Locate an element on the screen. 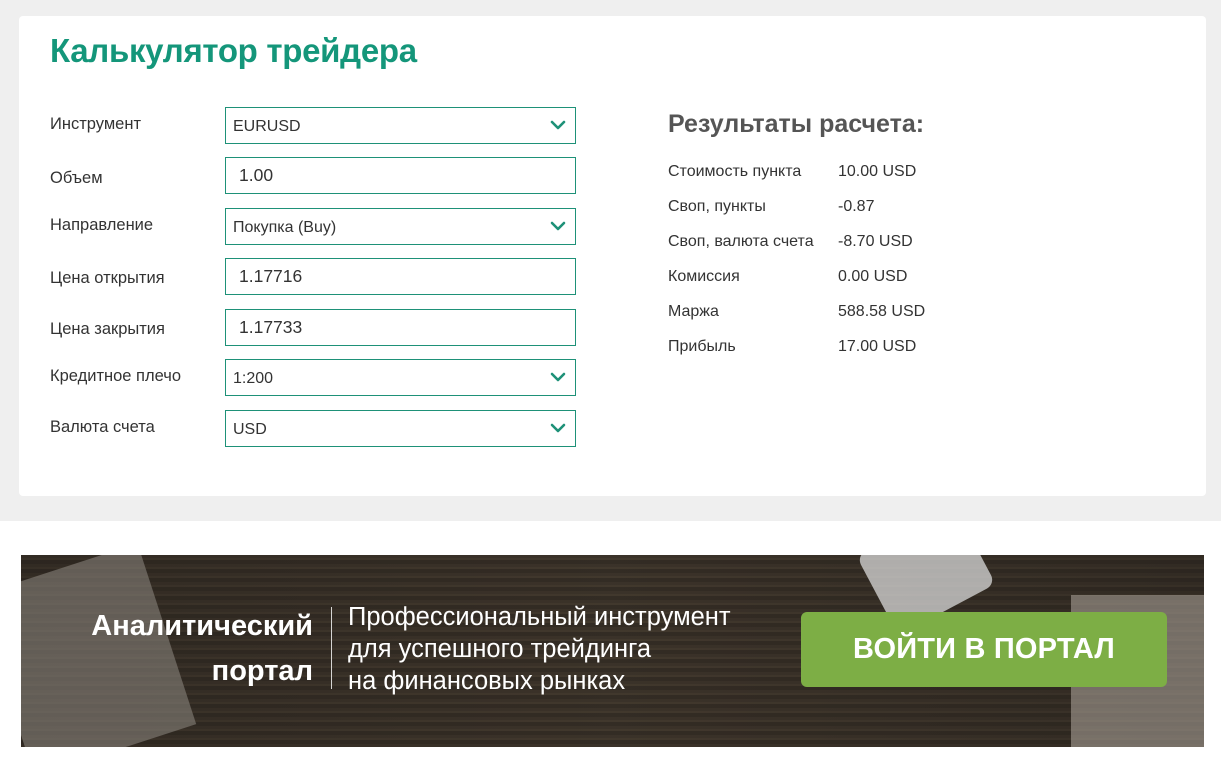  close-price-label: Цена закрытия is located at coordinates (107, 329).